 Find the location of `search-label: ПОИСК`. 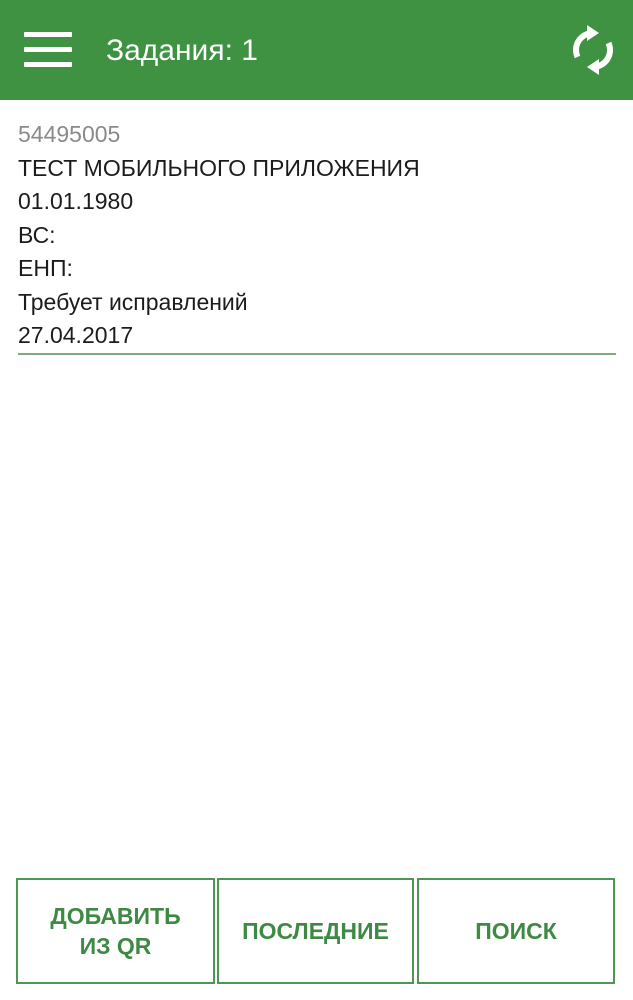

search-label: ПОИСК is located at coordinates (516, 931).